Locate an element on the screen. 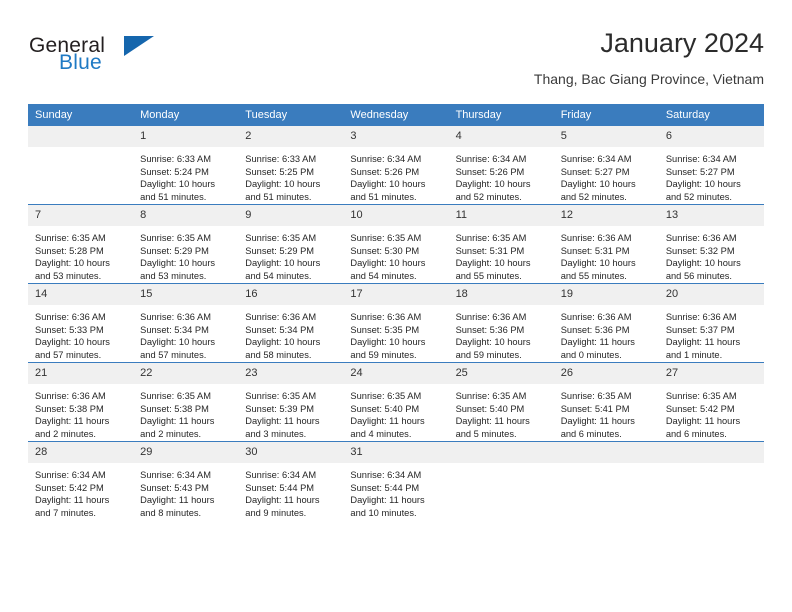  weekday-header-tuesday: Tuesday is located at coordinates (291, 115).